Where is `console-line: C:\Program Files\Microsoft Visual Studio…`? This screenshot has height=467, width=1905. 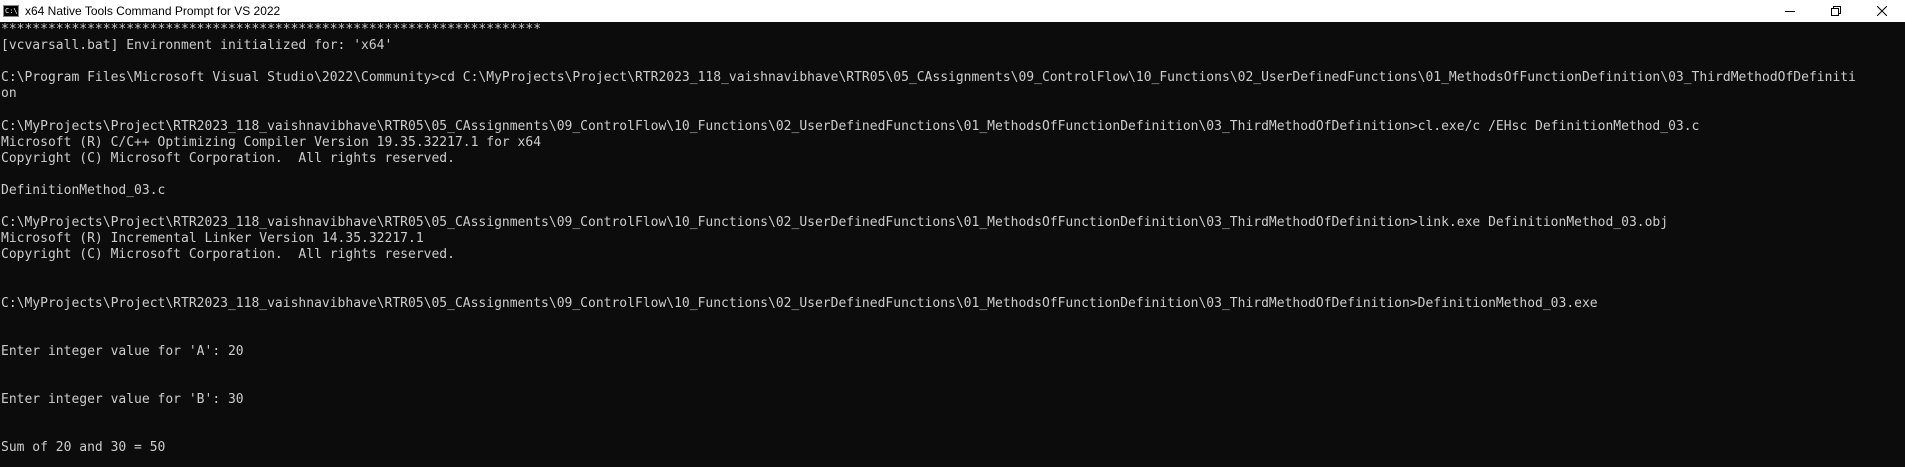
console-line: C:\Program Files\Microsoft Visual Studio… is located at coordinates (928, 78).